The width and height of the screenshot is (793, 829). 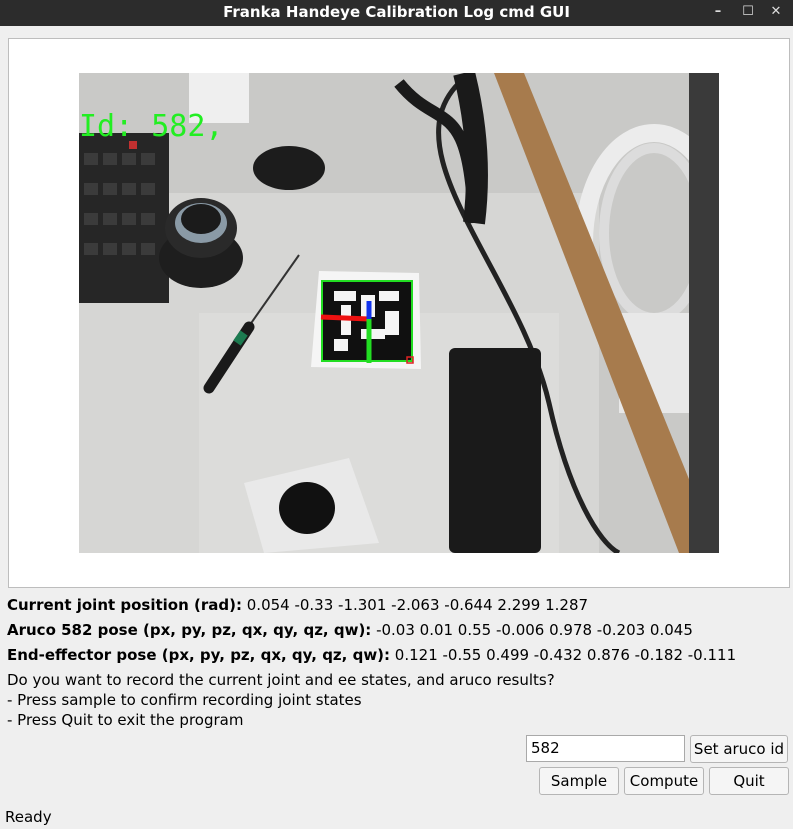 What do you see at coordinates (749, 781) in the screenshot?
I see `quit-button: Quit` at bounding box center [749, 781].